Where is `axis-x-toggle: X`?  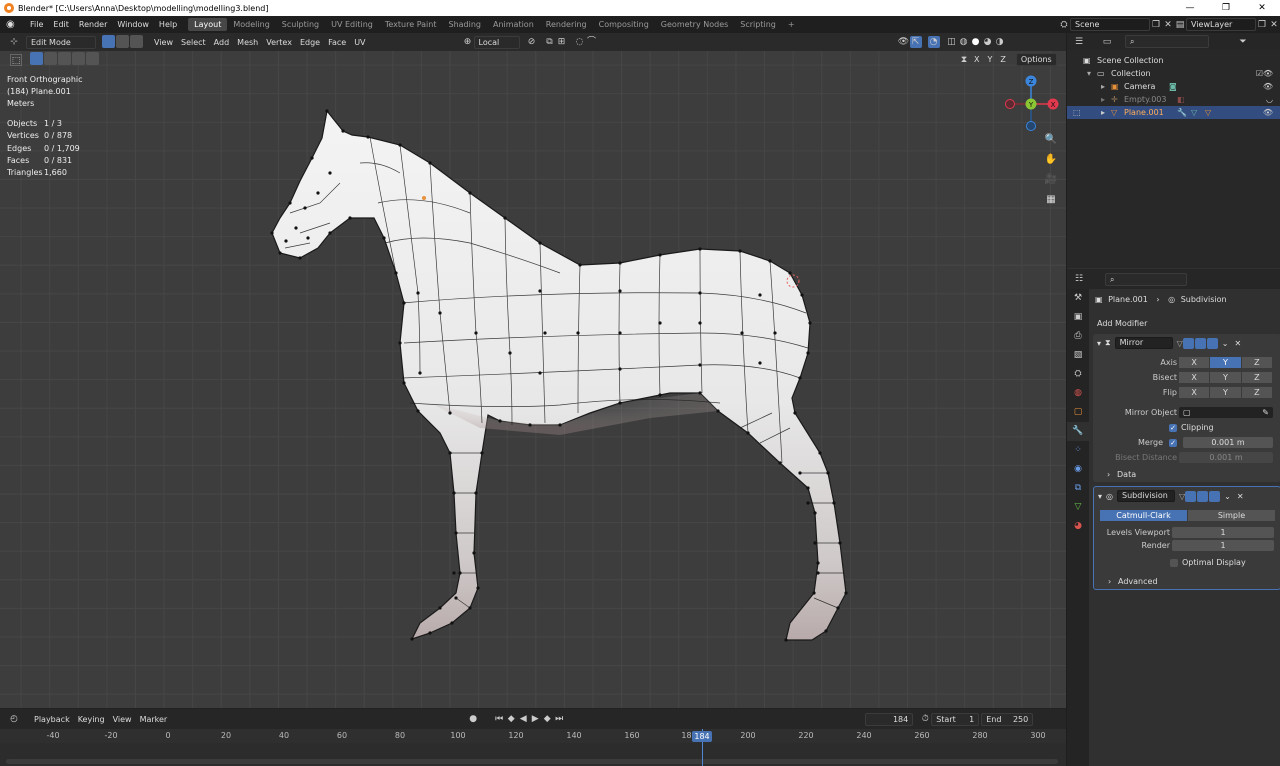 axis-x-toggle: X is located at coordinates (976, 59).